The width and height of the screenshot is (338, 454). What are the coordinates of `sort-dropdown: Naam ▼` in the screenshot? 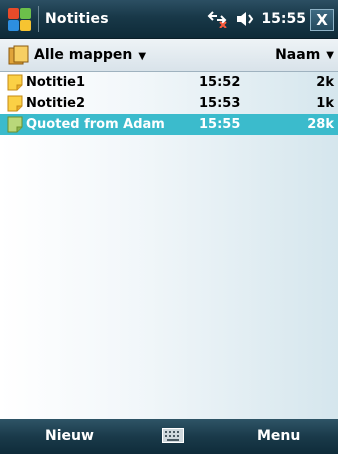 It's located at (304, 55).